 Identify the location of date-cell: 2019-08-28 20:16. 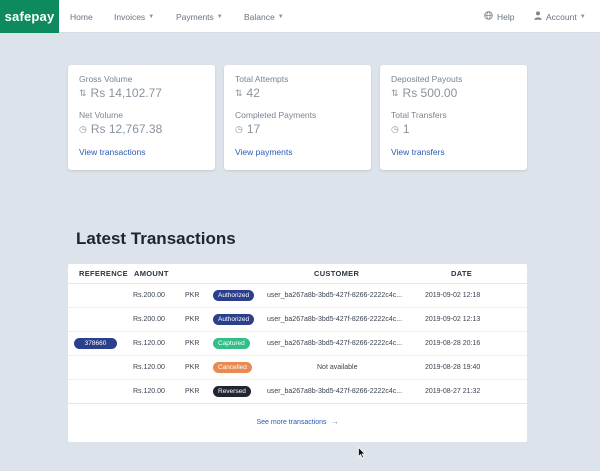
(453, 343).